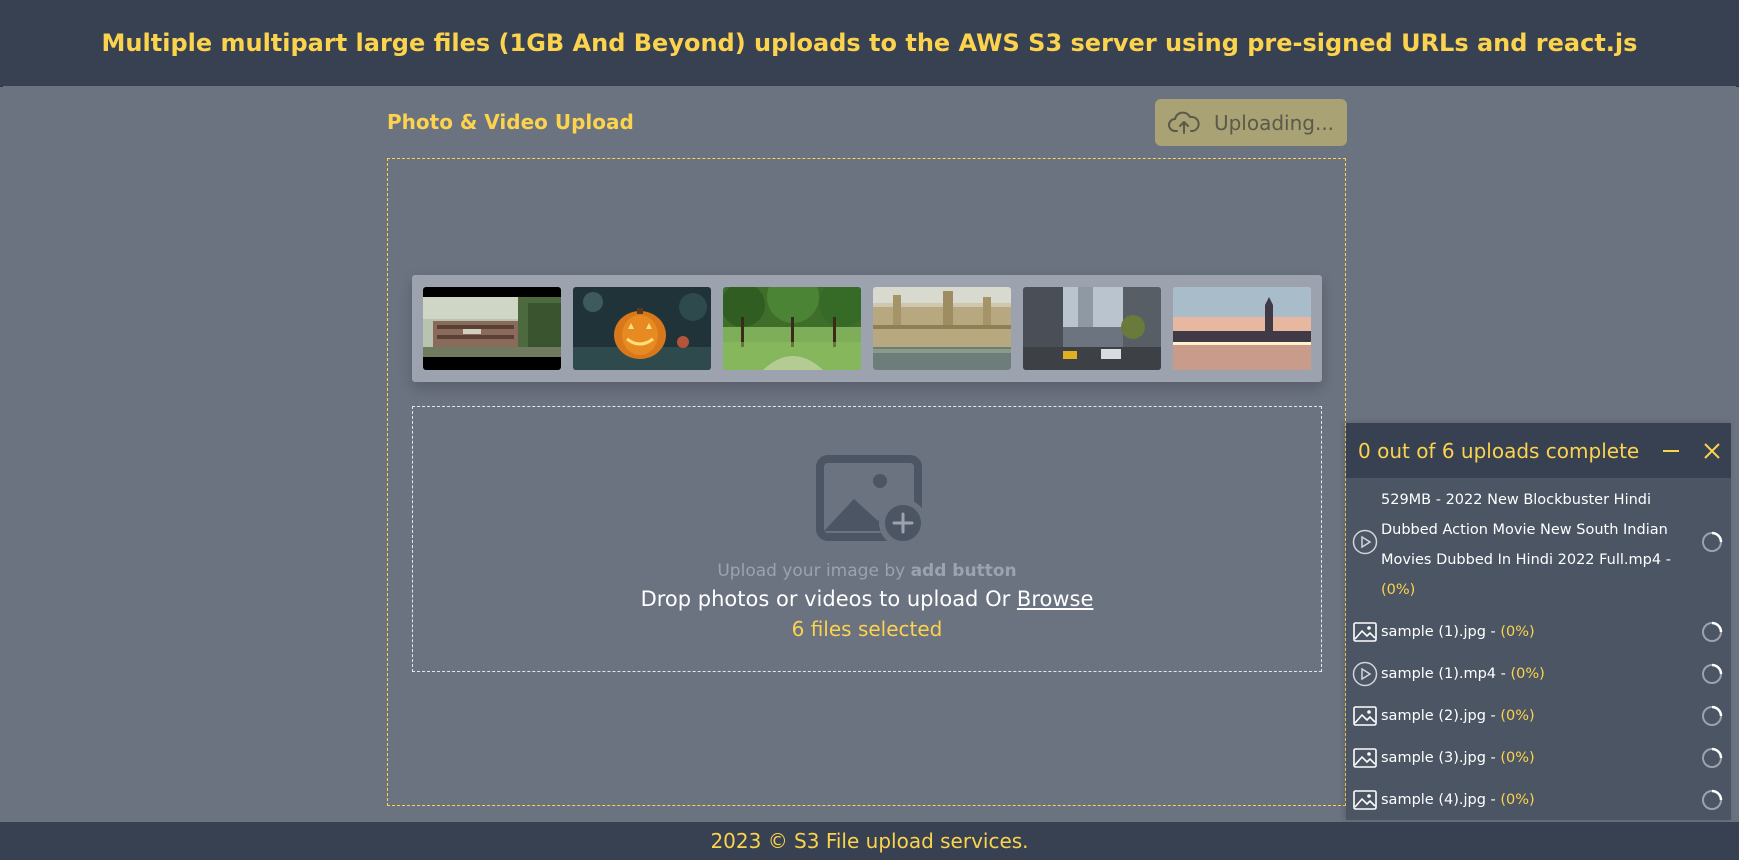  What do you see at coordinates (792, 328) in the screenshot?
I see `image-thumbnail-park` at bounding box center [792, 328].